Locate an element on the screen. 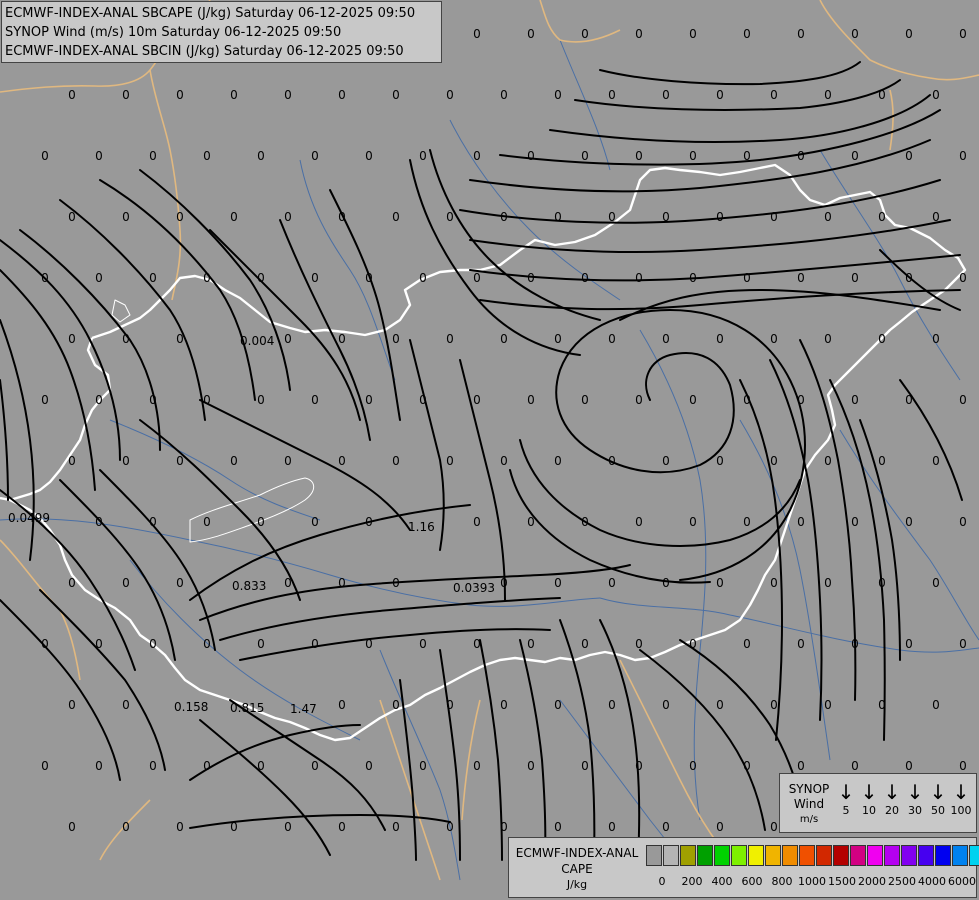 This screenshot has height=900, width=979. wind-legend-item-30: ↓ 30 is located at coordinates (915, 799).